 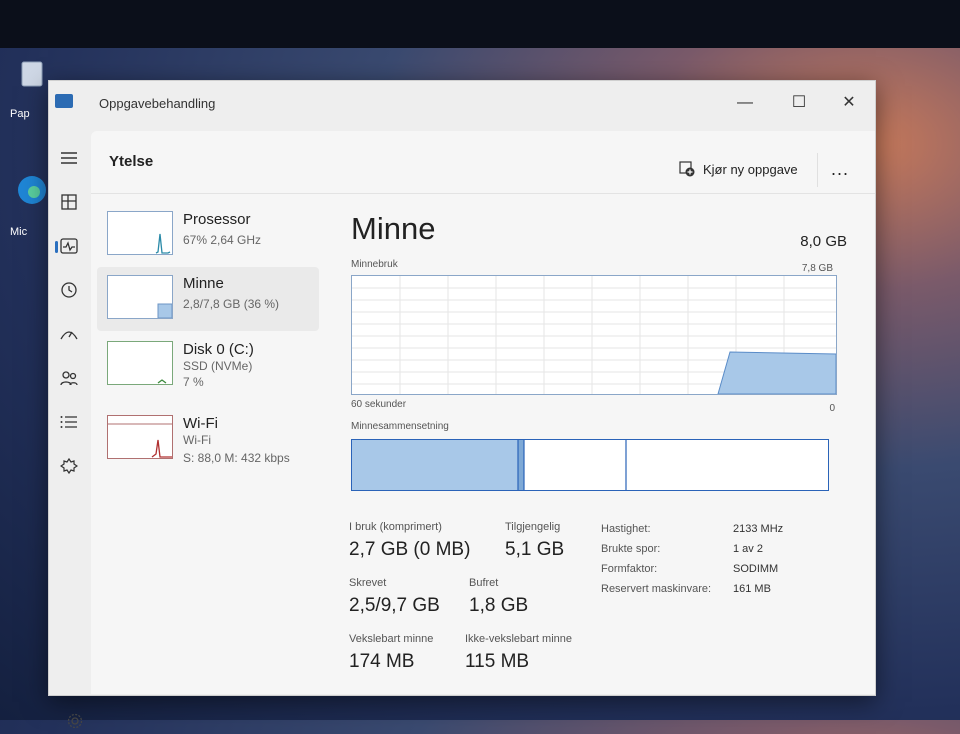 I want to click on resource-item-wifi: Wi-Fi Wi-Fi S: 88,0 M: 432 kbps, so click(x=208, y=439).